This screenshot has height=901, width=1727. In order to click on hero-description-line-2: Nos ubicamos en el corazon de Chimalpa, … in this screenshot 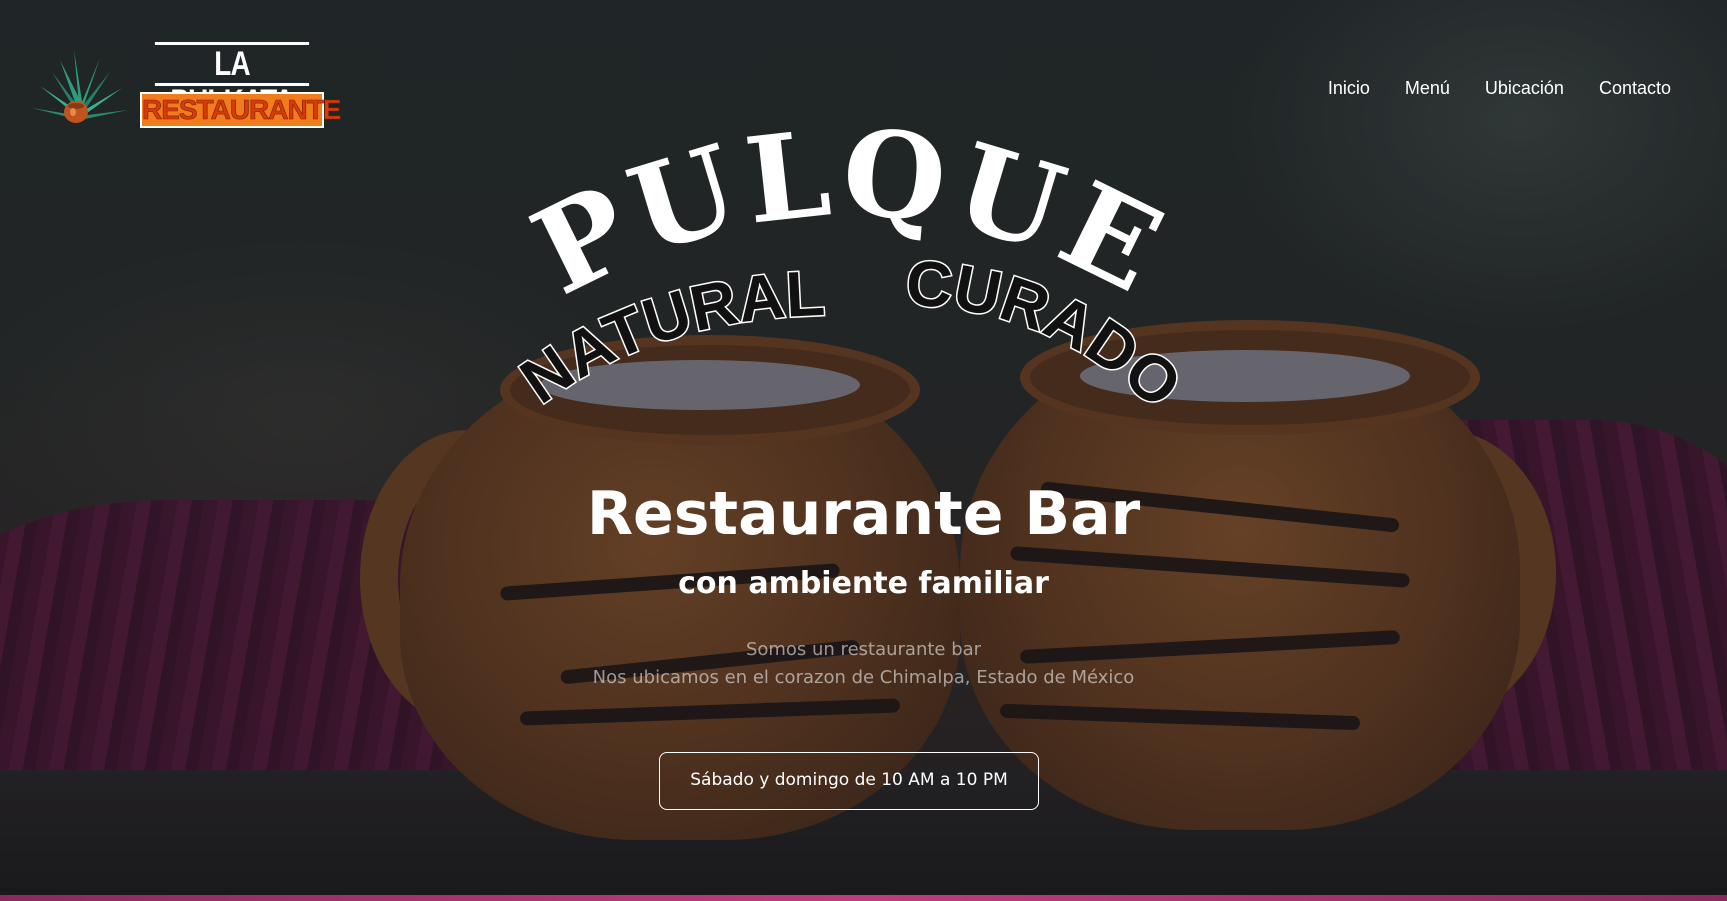, I will do `click(863, 677)`.